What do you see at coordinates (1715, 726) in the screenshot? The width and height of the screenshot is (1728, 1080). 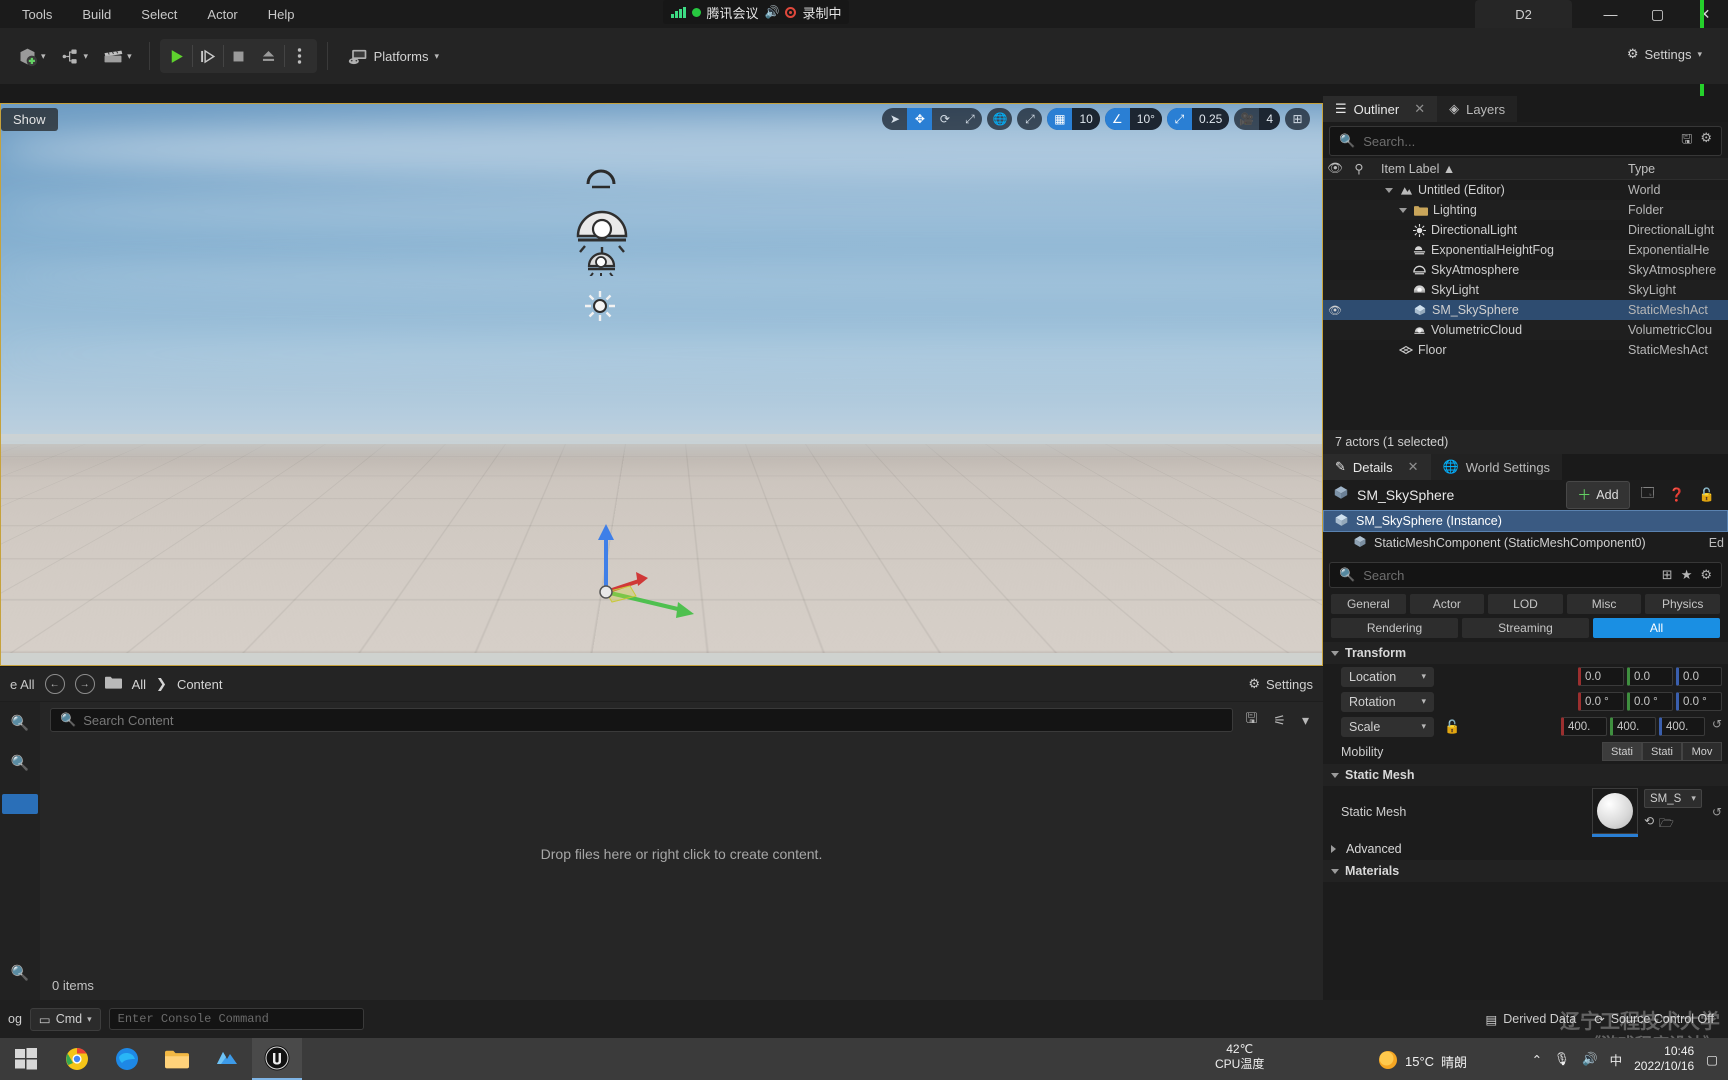 I see `reset-scale-icon: ↺` at bounding box center [1715, 726].